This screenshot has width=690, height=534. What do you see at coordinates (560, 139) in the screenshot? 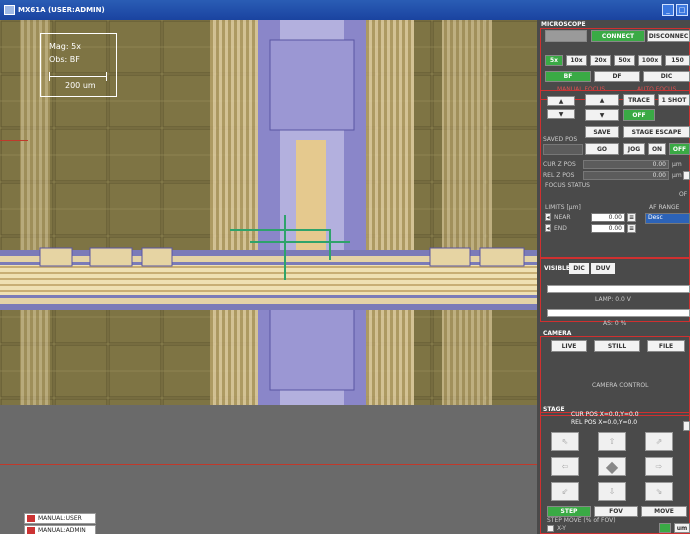
I see `saved-pos-label: SAVED POS` at bounding box center [560, 139].